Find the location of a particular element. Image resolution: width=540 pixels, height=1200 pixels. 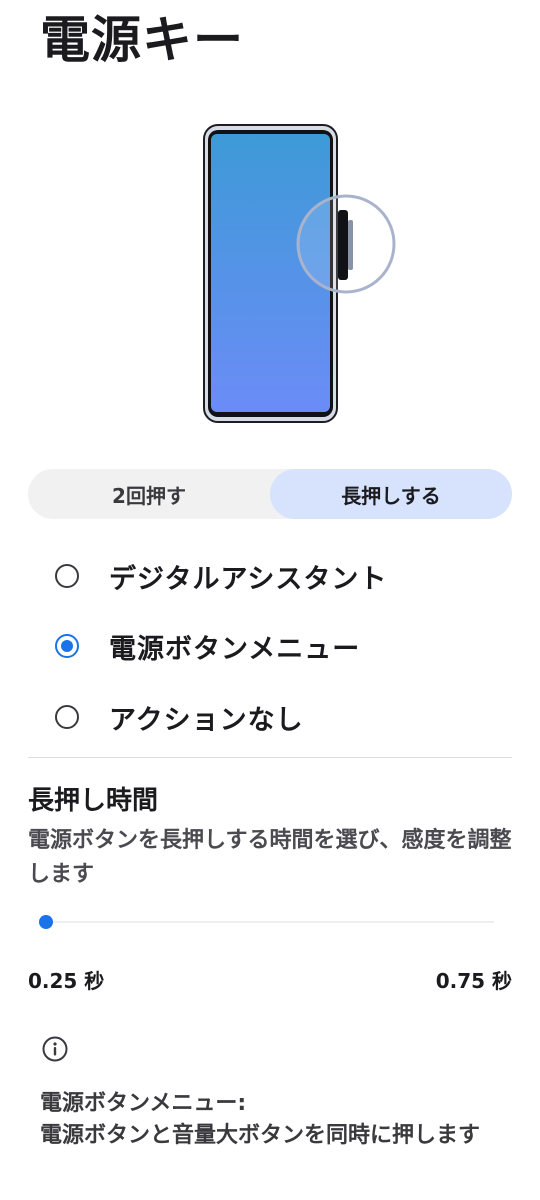

option-label: デジタルアシスタント is located at coordinates (248, 579).